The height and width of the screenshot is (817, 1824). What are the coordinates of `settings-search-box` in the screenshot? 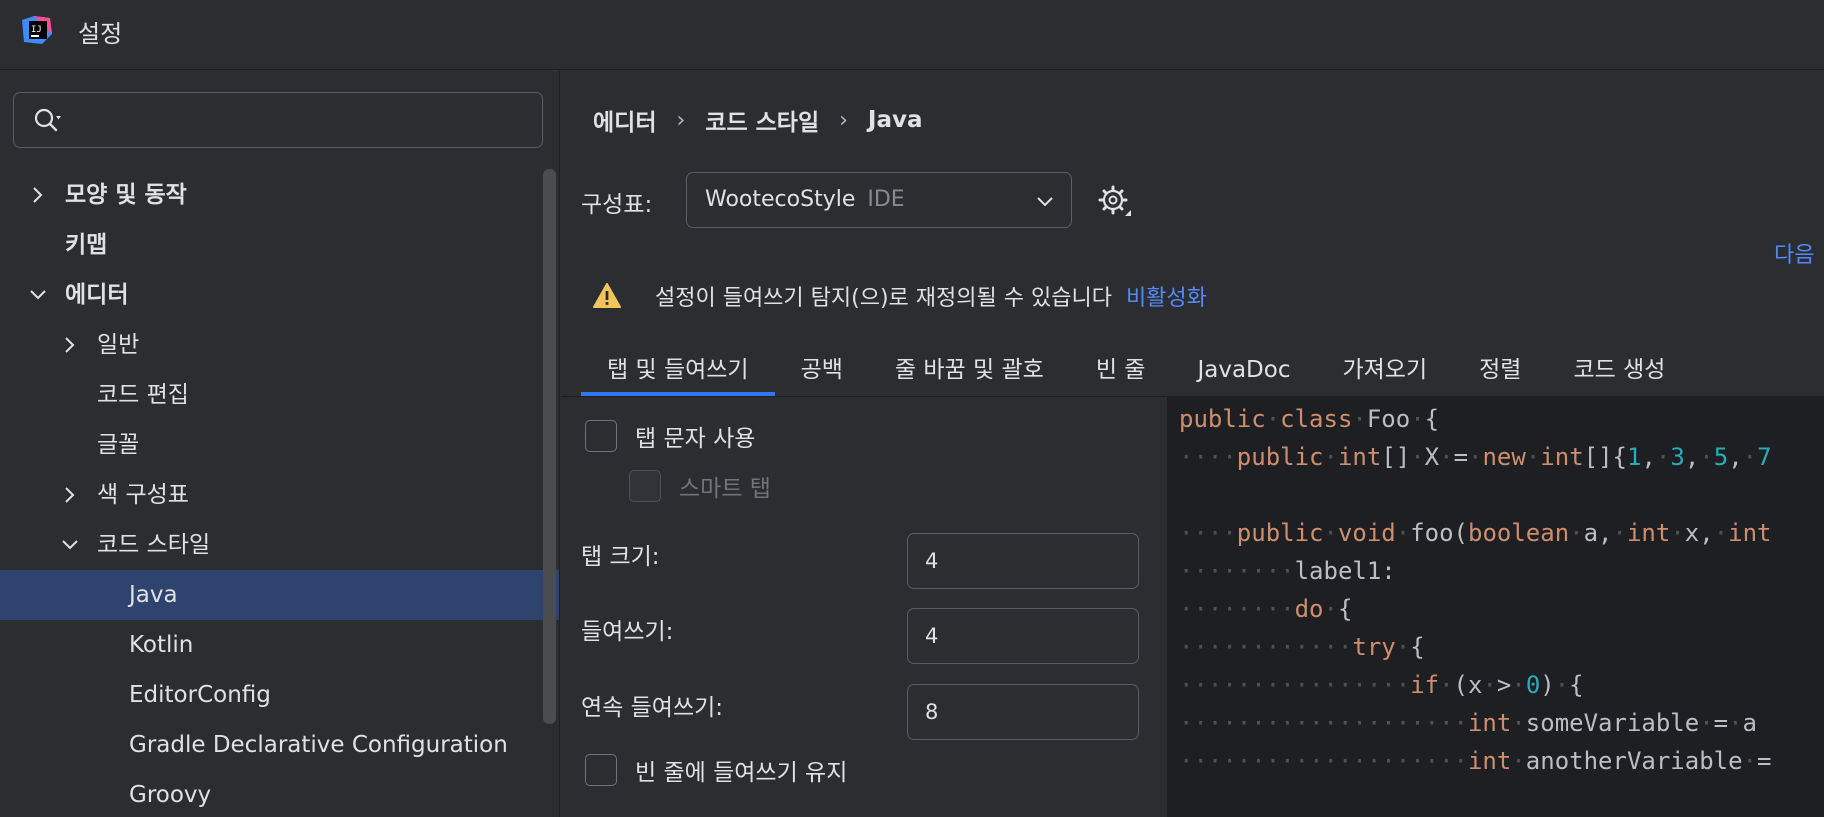 It's located at (278, 120).